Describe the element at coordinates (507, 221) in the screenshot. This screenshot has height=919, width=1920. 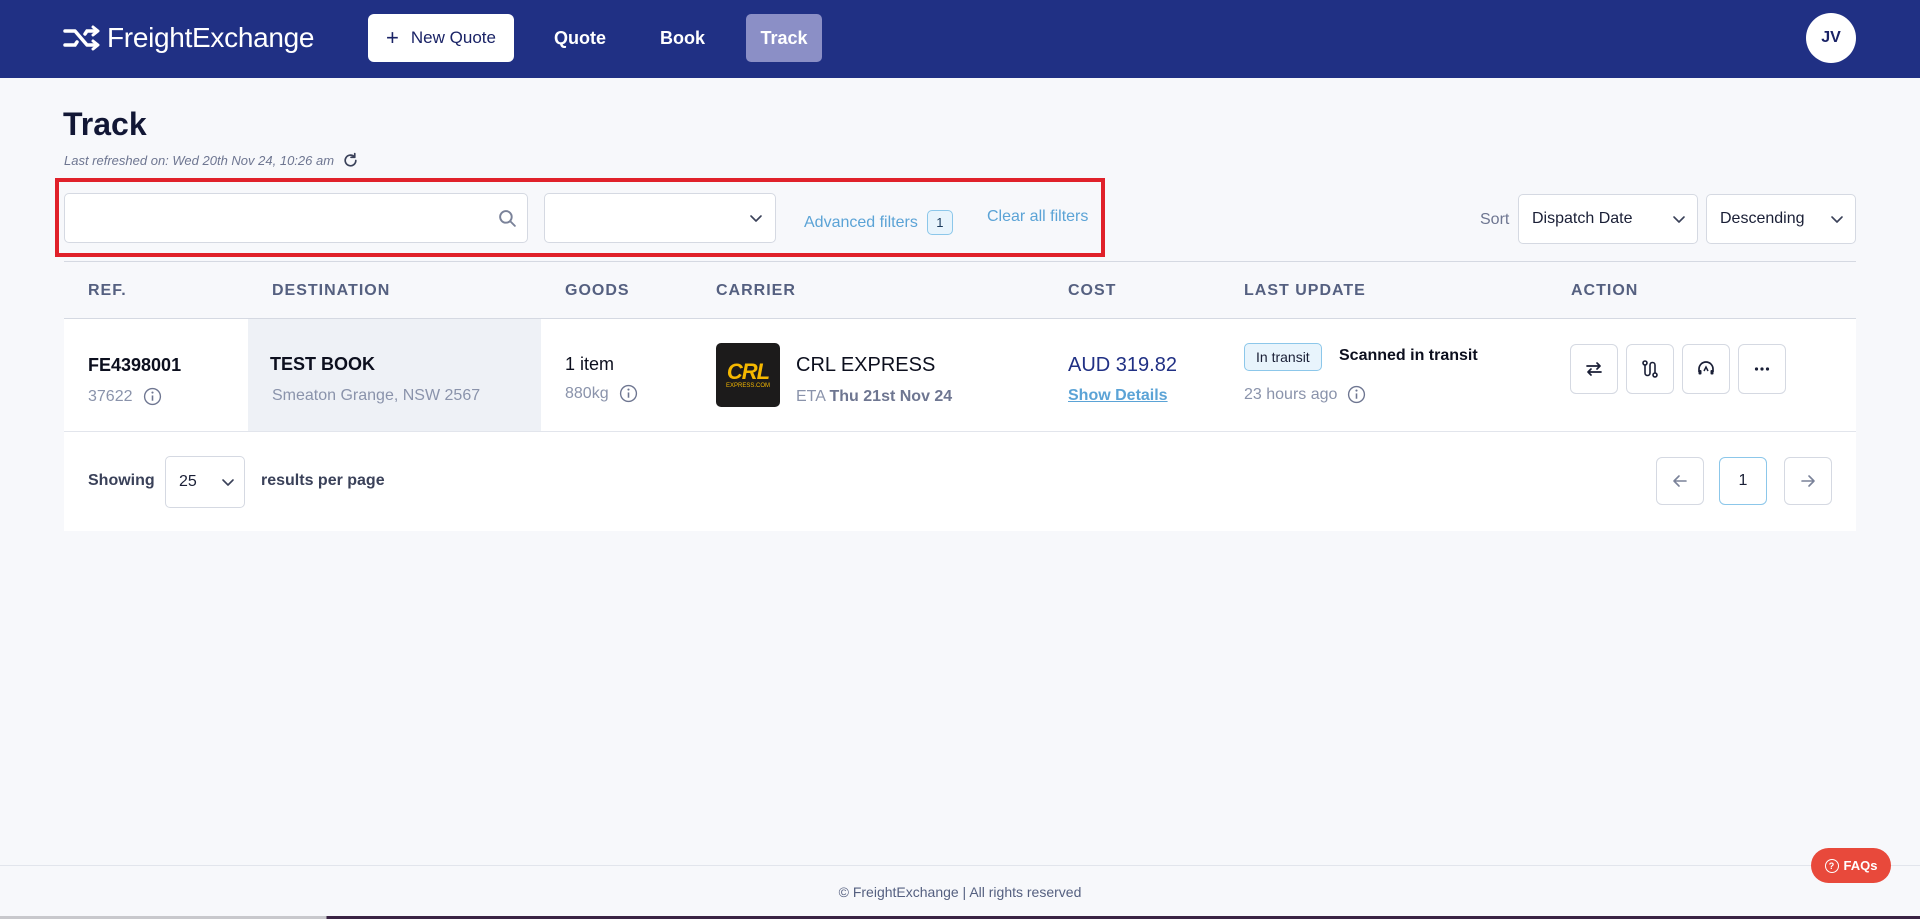
I see `search-icon` at that location.